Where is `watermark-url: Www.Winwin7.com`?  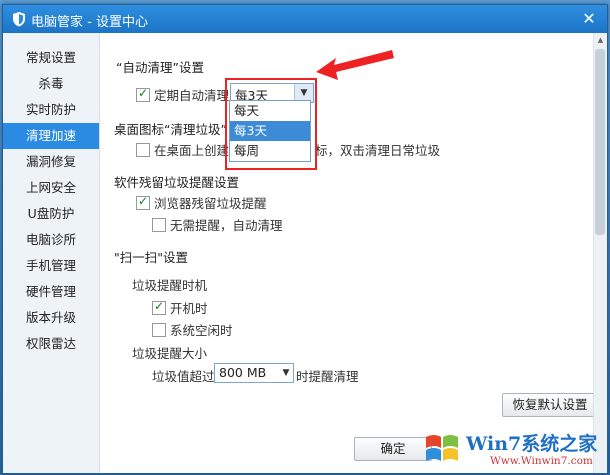
watermark-url: Www.Winwin7.com is located at coordinates (541, 461).